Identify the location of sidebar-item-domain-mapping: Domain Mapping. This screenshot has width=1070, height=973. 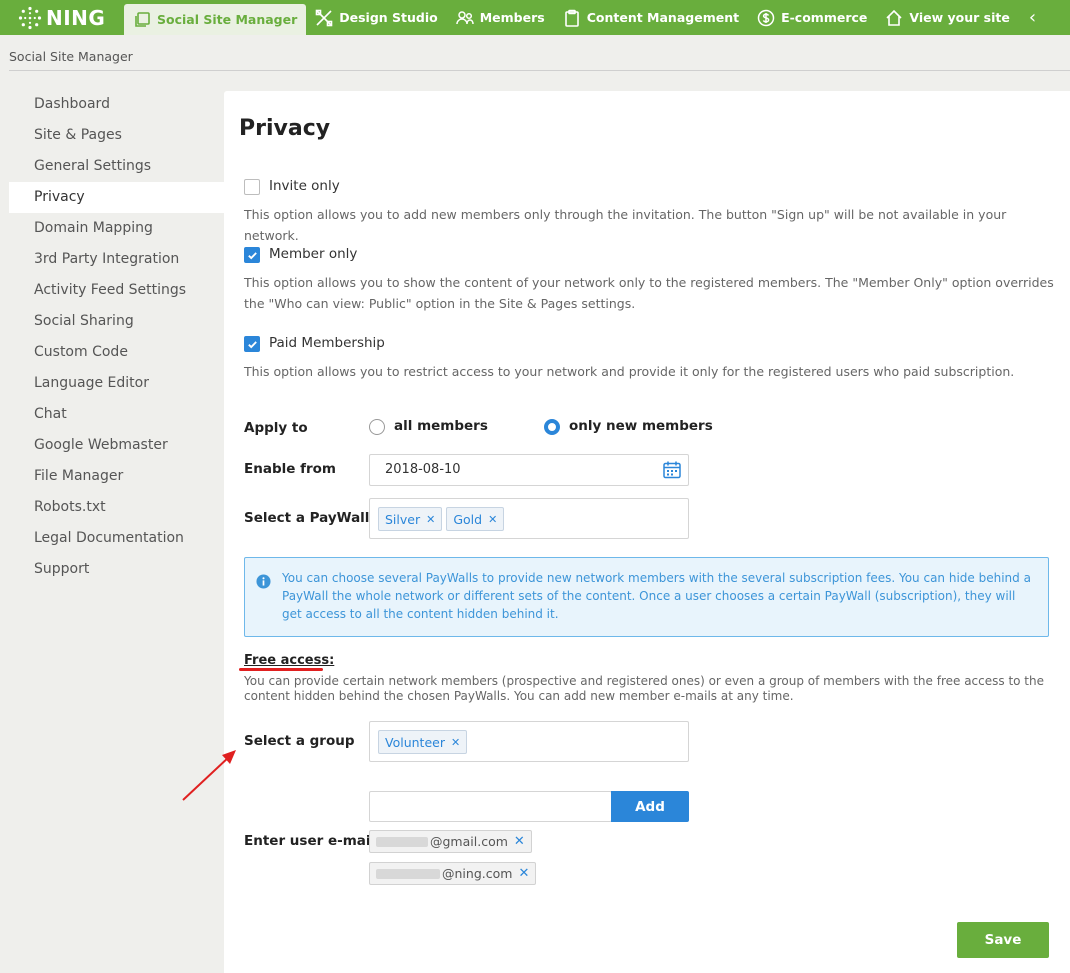
(116, 228).